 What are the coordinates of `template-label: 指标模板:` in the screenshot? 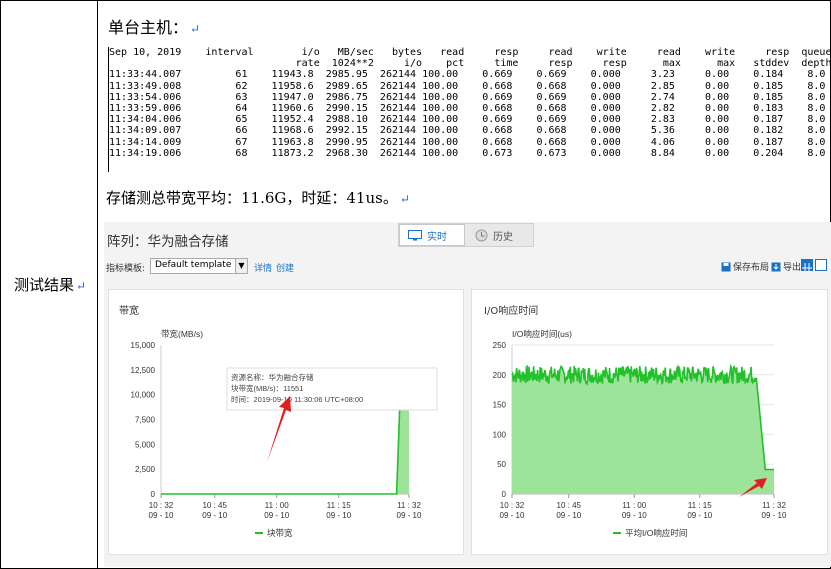 It's located at (126, 269).